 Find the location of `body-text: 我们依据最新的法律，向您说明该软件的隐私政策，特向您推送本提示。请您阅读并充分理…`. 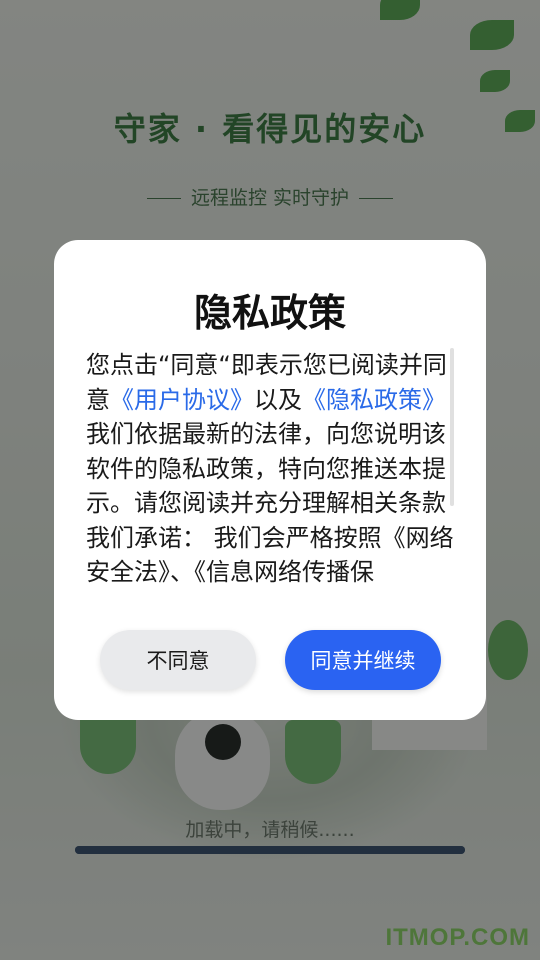

body-text: 我们依据最新的法律，向您说明该软件的隐私政策，特向您推送本提示。请您阅读并充分理… is located at coordinates (270, 503).